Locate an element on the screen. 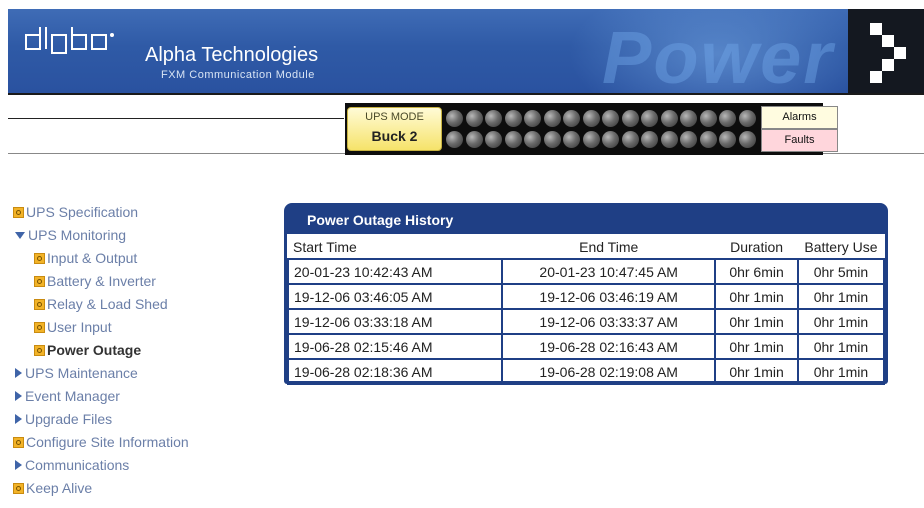  nav-label: Input & Output is located at coordinates (92, 258).